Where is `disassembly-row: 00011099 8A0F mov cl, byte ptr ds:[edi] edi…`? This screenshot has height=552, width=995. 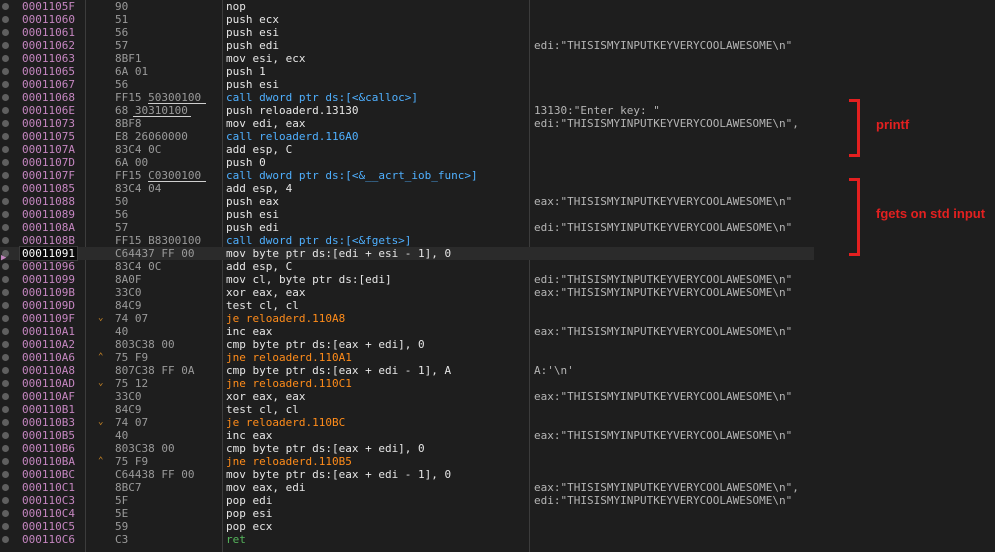
disassembly-row: 00011099 8A0F mov cl, byte ptr ds:[edi] edi… is located at coordinates (497, 279).